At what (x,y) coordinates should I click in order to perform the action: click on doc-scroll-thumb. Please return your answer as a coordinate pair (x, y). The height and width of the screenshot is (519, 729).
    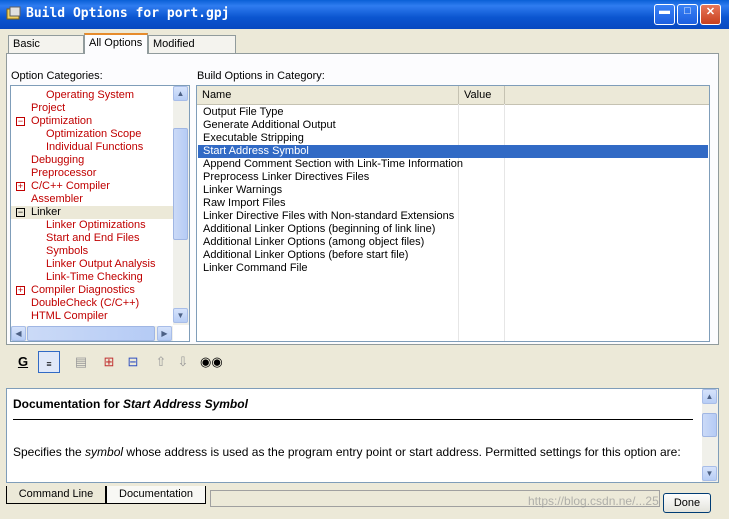
    Looking at the image, I should click on (709, 425).